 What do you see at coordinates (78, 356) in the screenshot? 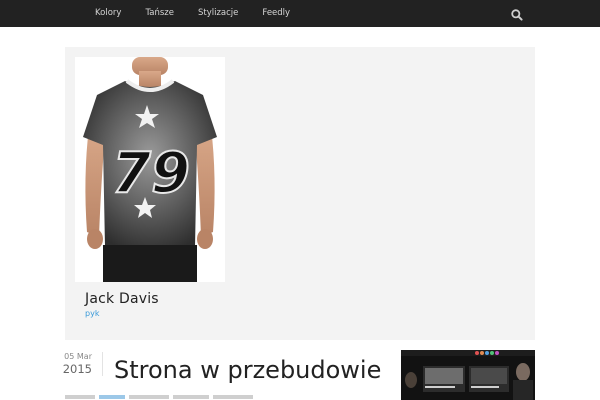
I see `post-date-day: 05 Mar` at bounding box center [78, 356].